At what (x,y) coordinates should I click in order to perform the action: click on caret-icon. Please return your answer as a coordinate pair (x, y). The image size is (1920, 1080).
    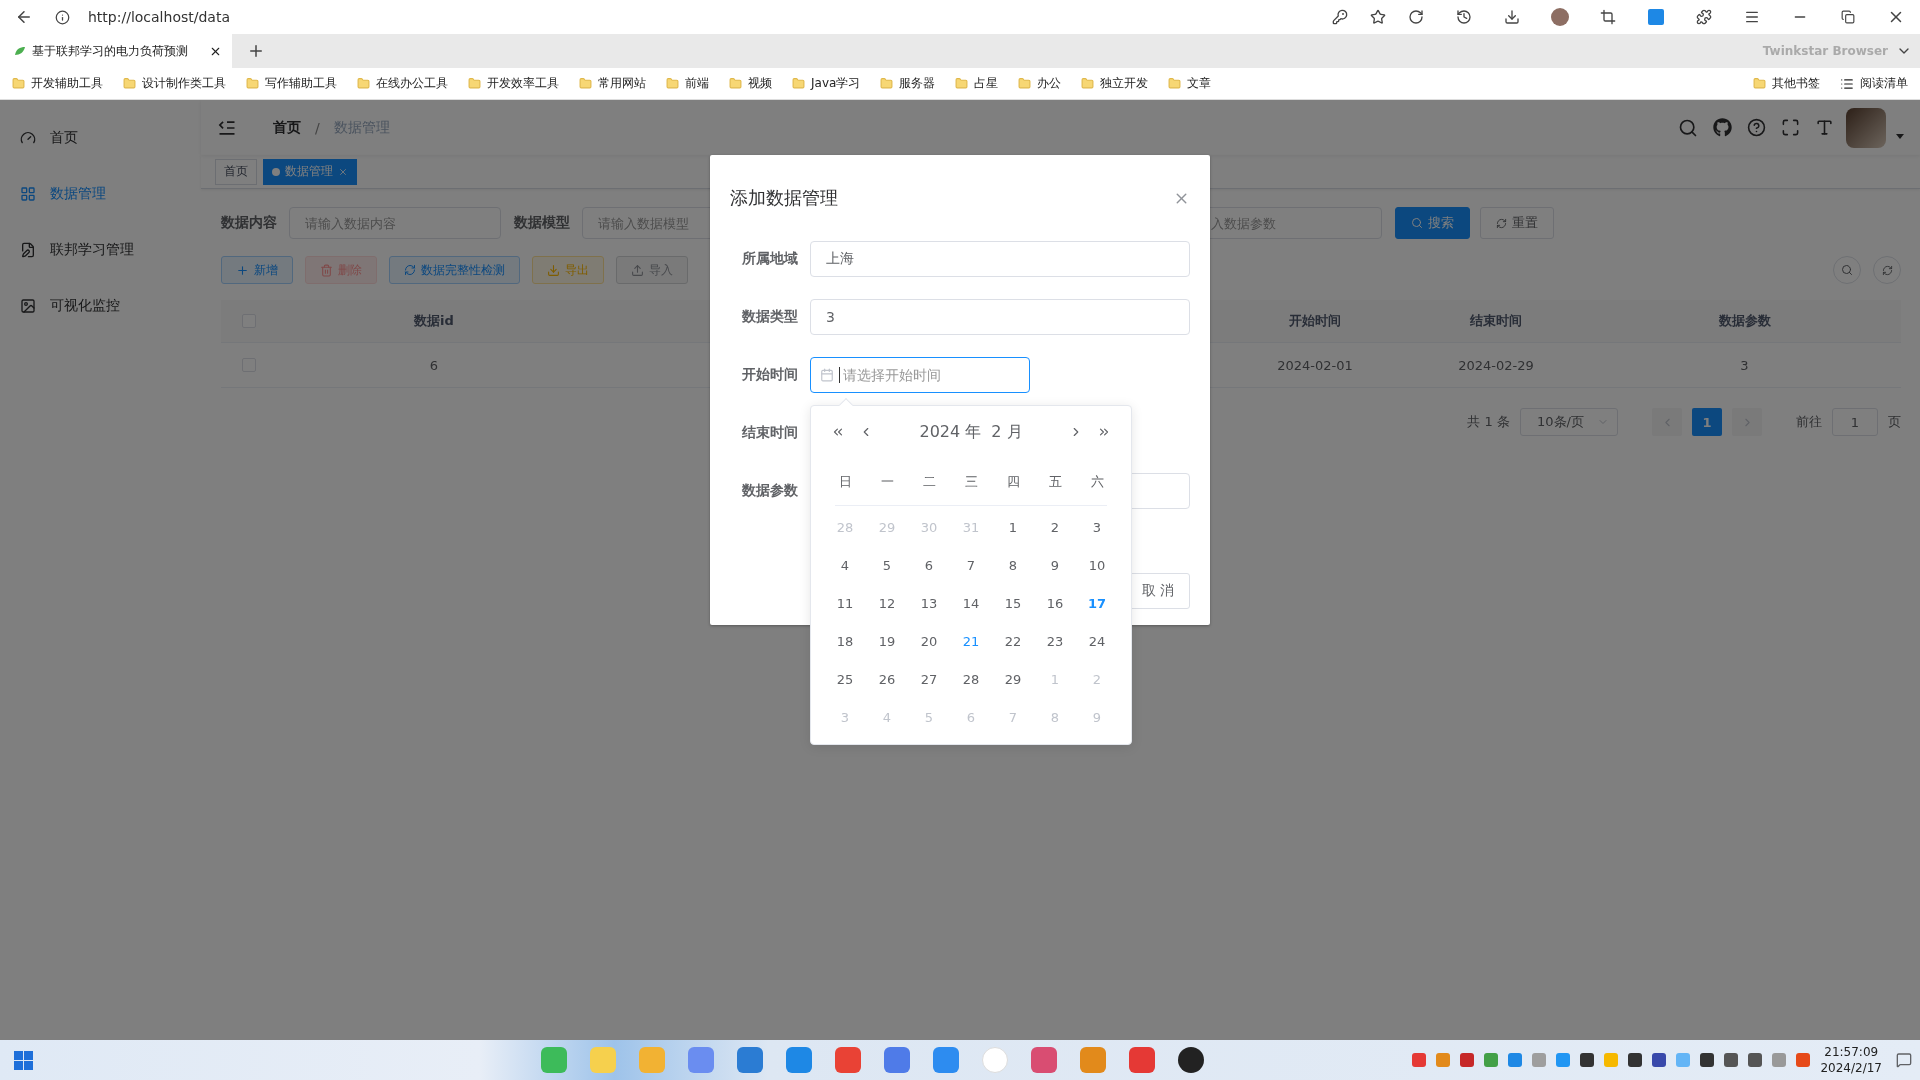
    Looking at the image, I should click on (1900, 136).